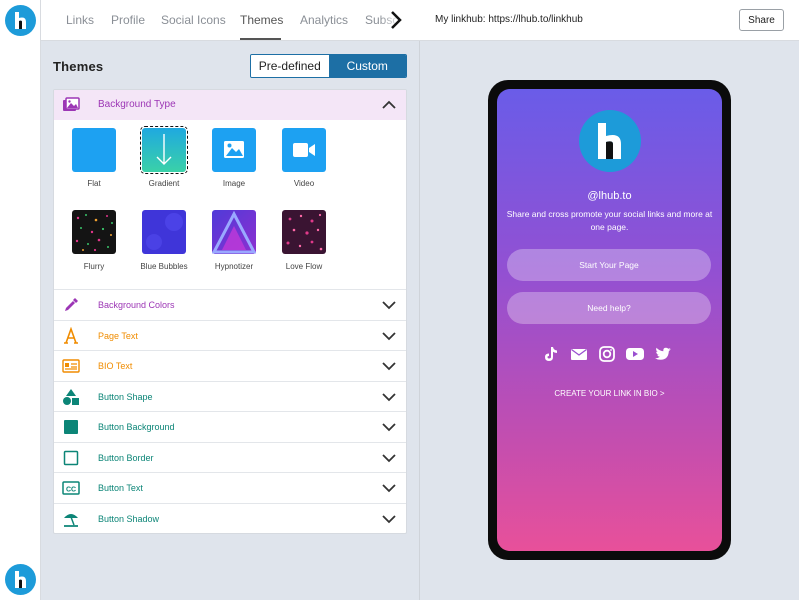 This screenshot has width=799, height=600. Describe the element at coordinates (609, 265) in the screenshot. I see `start-your-page-button: Start Your Page` at that location.